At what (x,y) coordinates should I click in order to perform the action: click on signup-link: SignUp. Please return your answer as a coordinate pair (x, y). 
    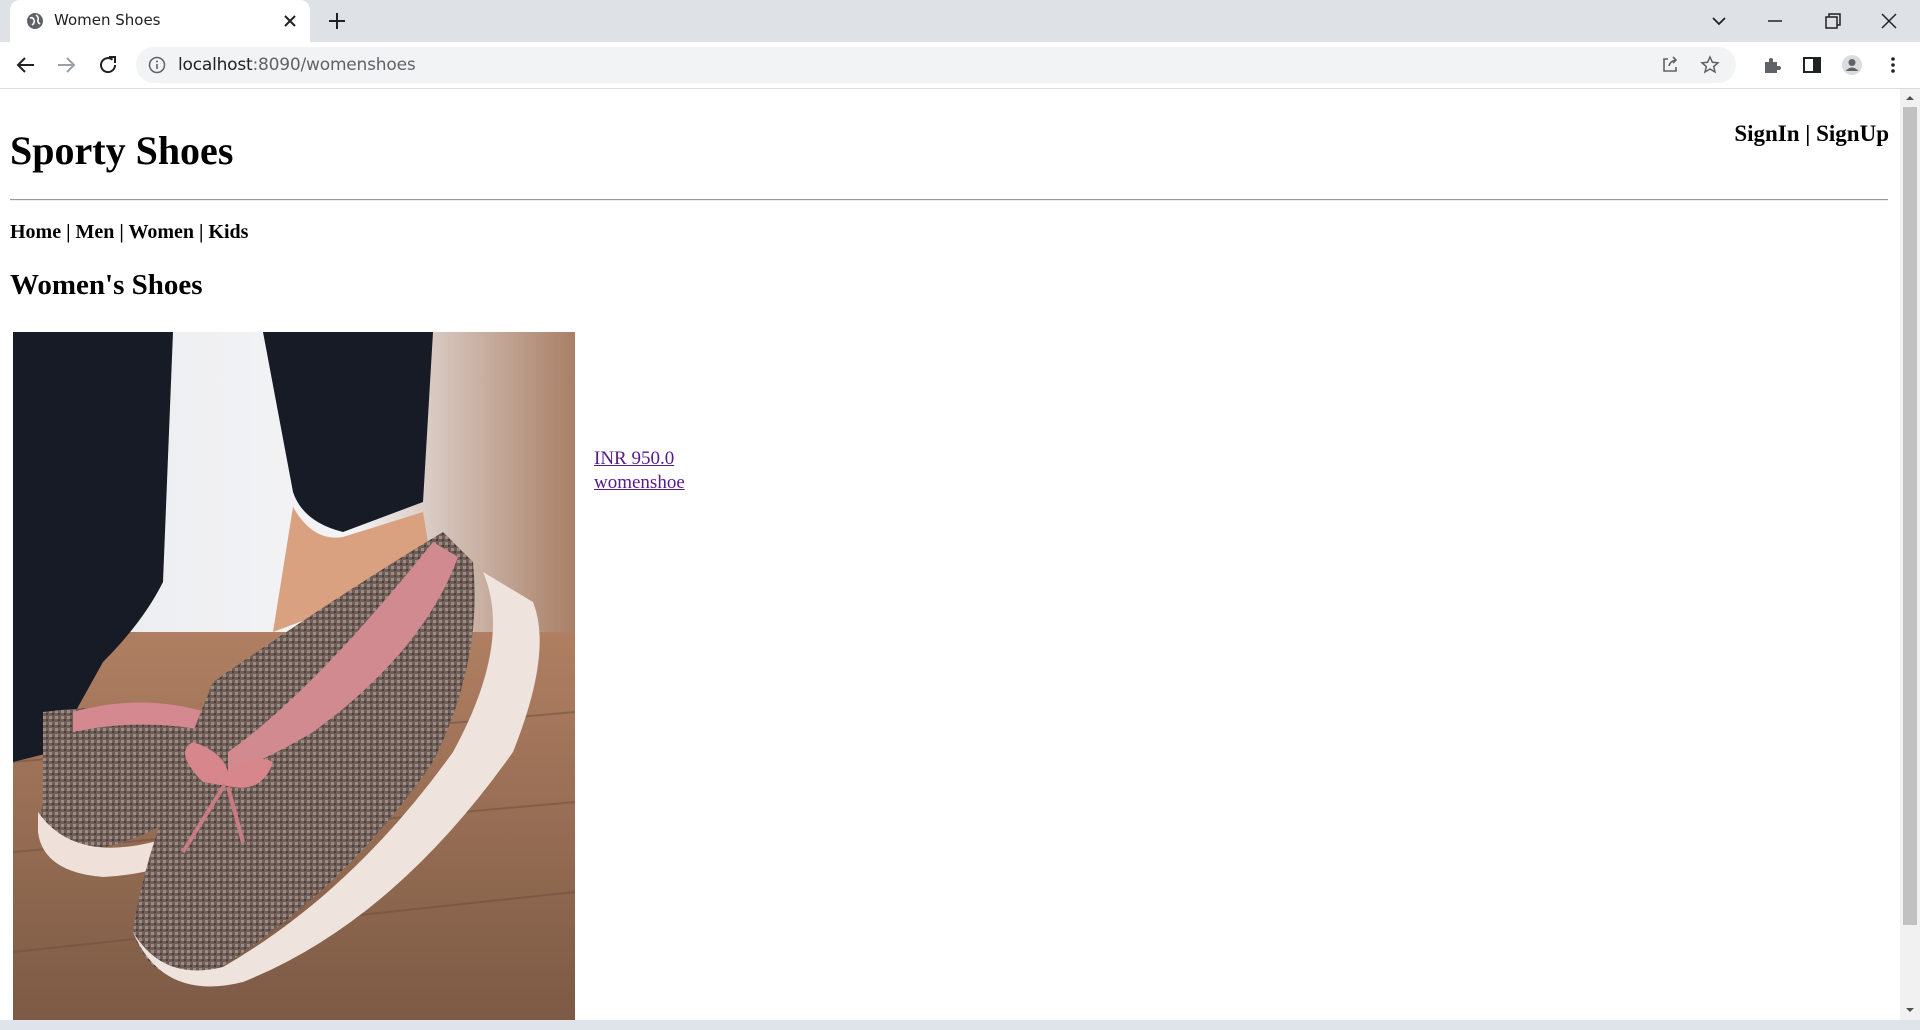
    Looking at the image, I should click on (1852, 133).